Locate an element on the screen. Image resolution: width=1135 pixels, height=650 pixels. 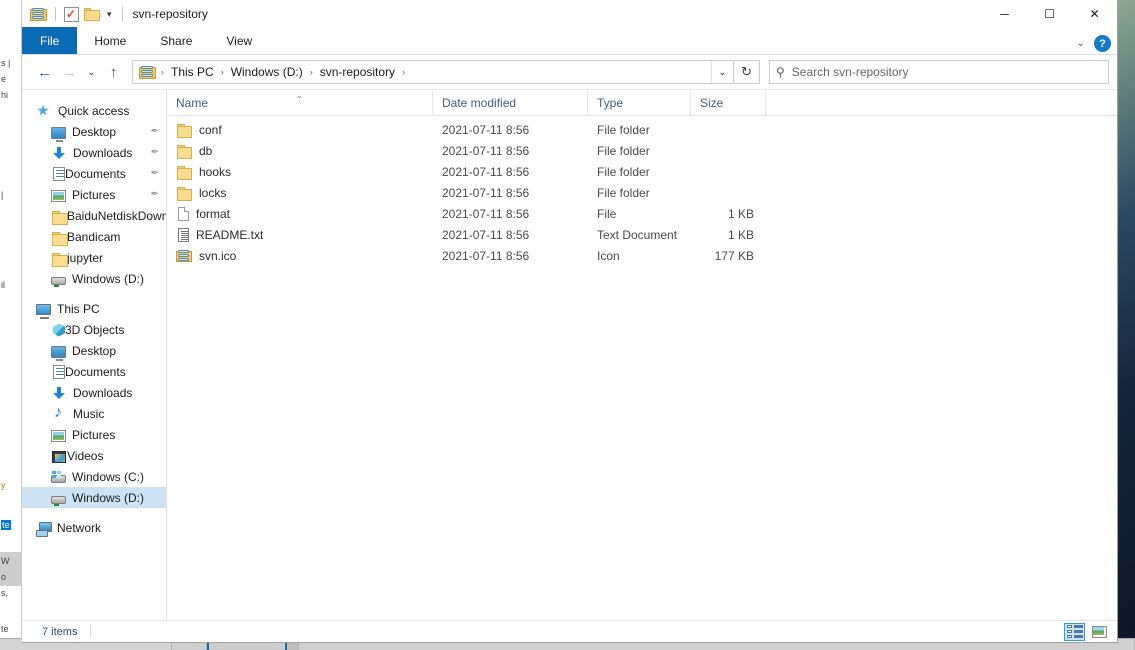
sidebar-item-3d-objects: 3D Objects is located at coordinates (94, 329).